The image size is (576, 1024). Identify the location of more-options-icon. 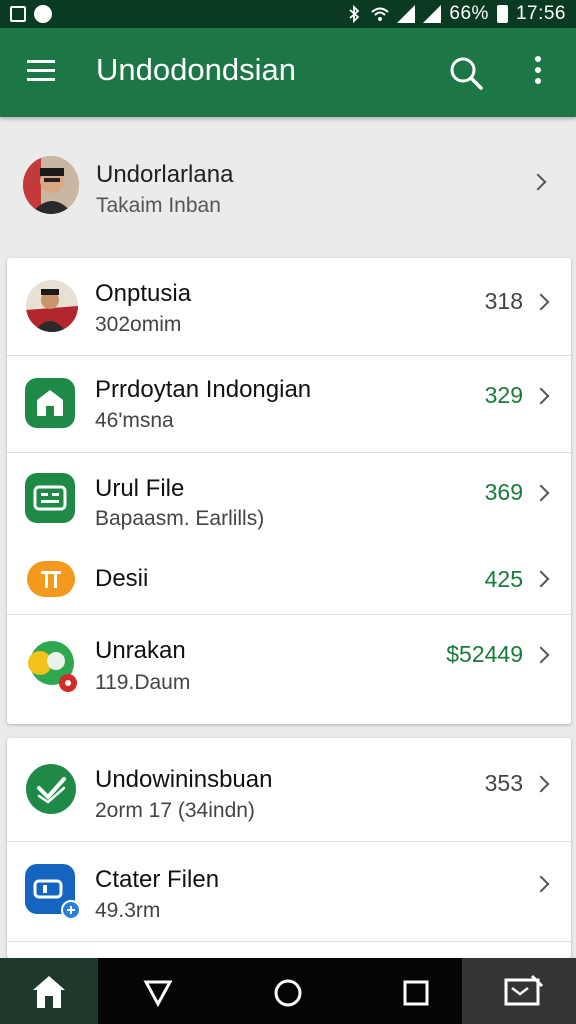
(538, 72).